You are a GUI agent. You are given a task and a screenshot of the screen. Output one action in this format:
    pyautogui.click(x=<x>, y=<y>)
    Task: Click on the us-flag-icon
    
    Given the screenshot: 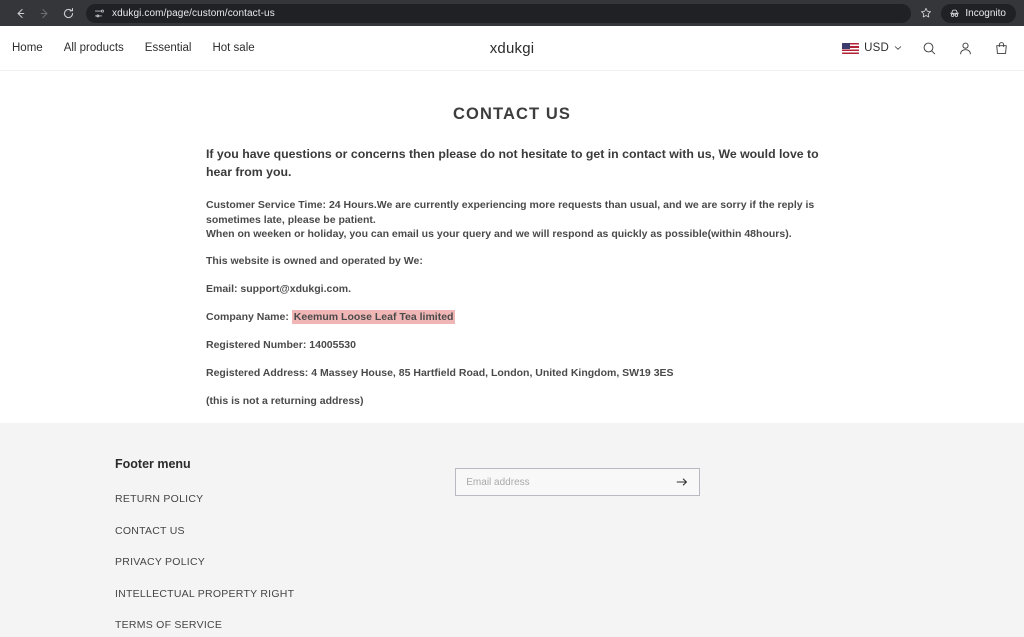 What is the action you would take?
    pyautogui.click(x=851, y=48)
    